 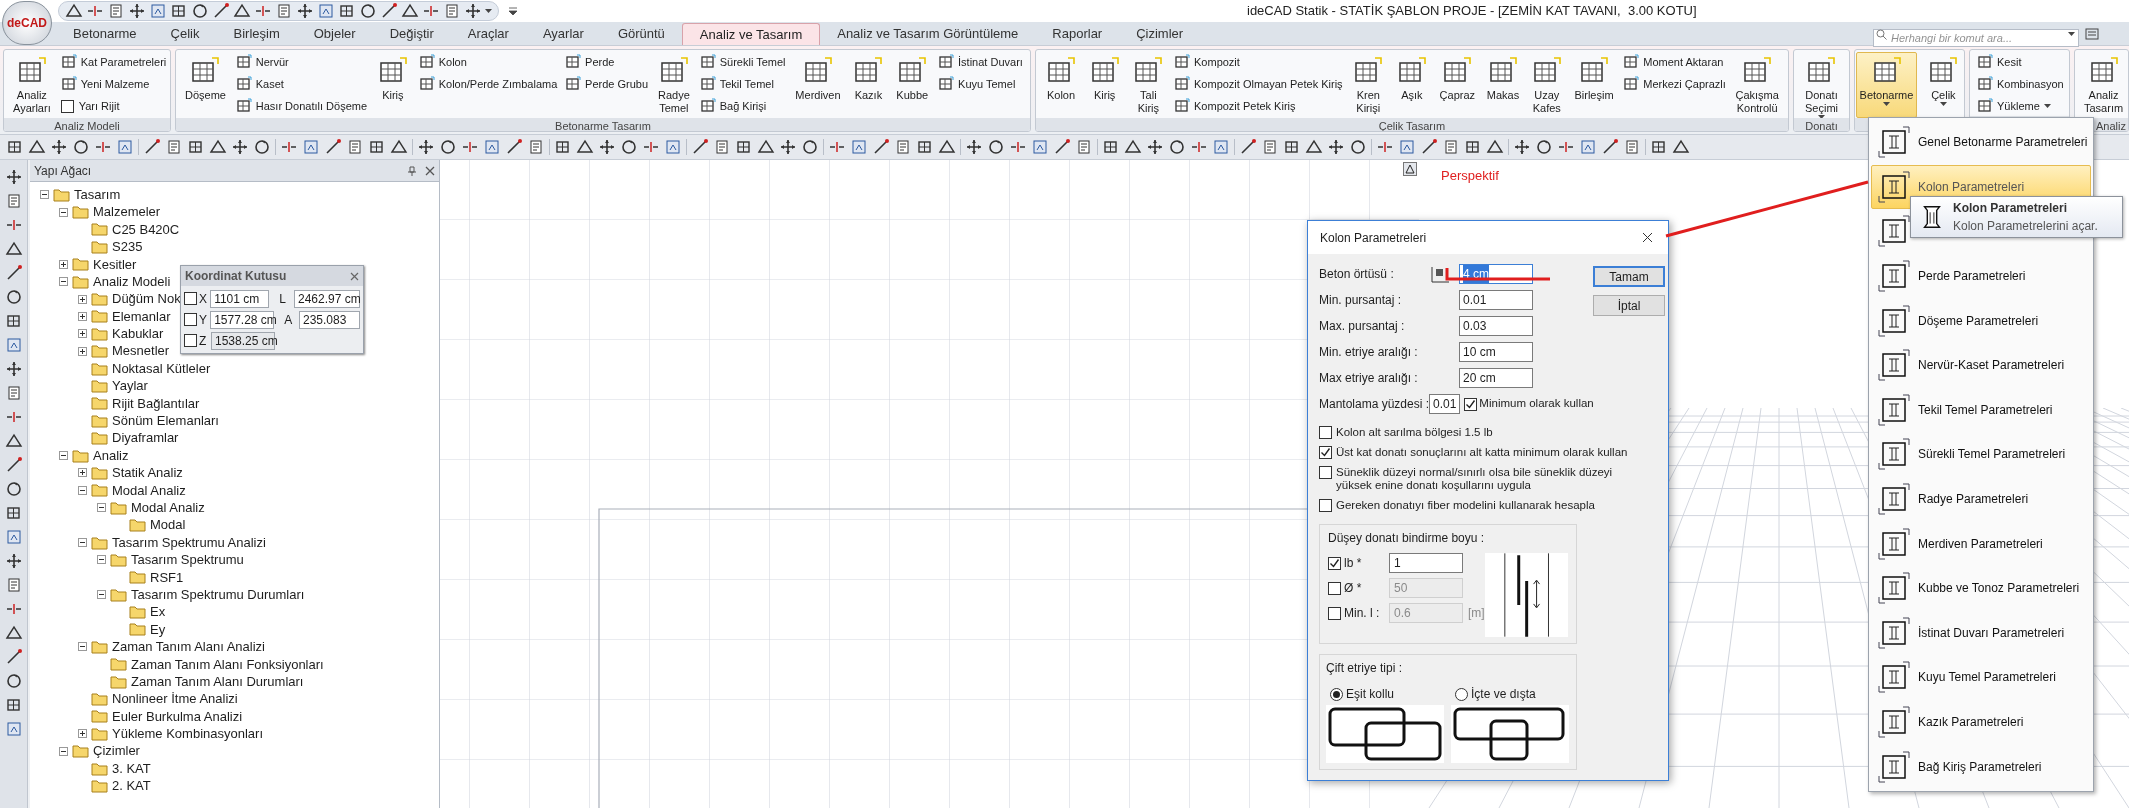 I want to click on ribbon-button: Kombinasyon, so click(x=2020, y=84).